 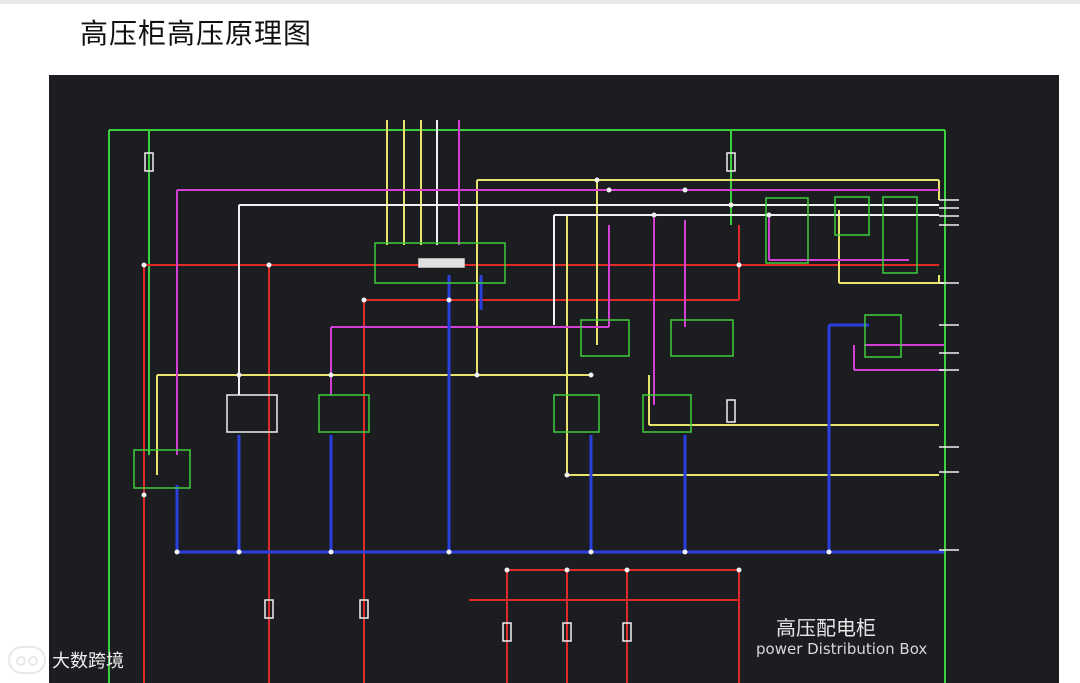 I want to click on watermark: 大数跨境, so click(x=66, y=660).